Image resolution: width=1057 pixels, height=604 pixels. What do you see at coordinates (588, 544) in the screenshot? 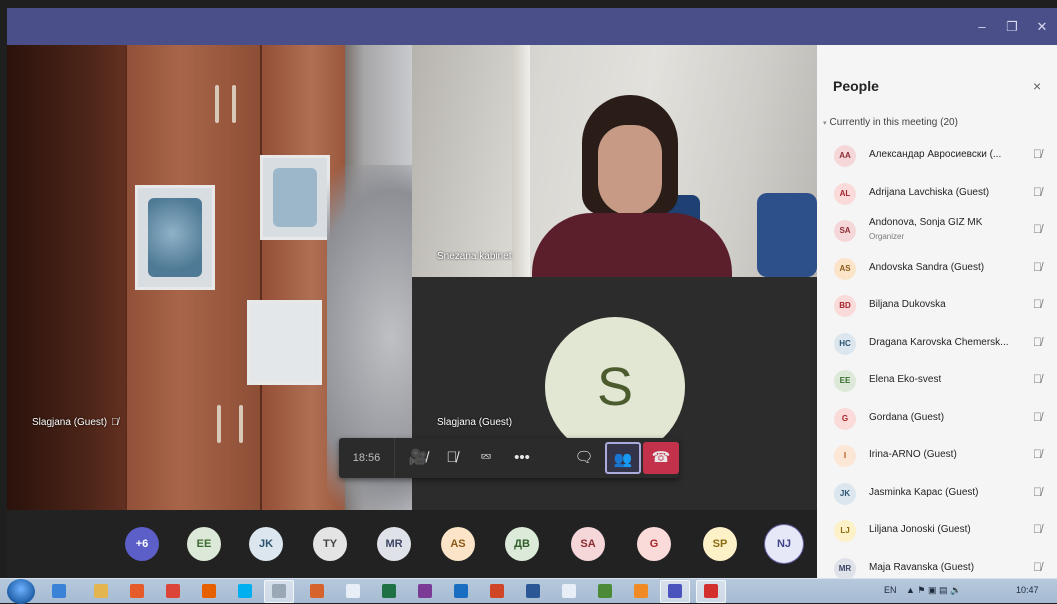
I see `participant-avatar: SA` at bounding box center [588, 544].